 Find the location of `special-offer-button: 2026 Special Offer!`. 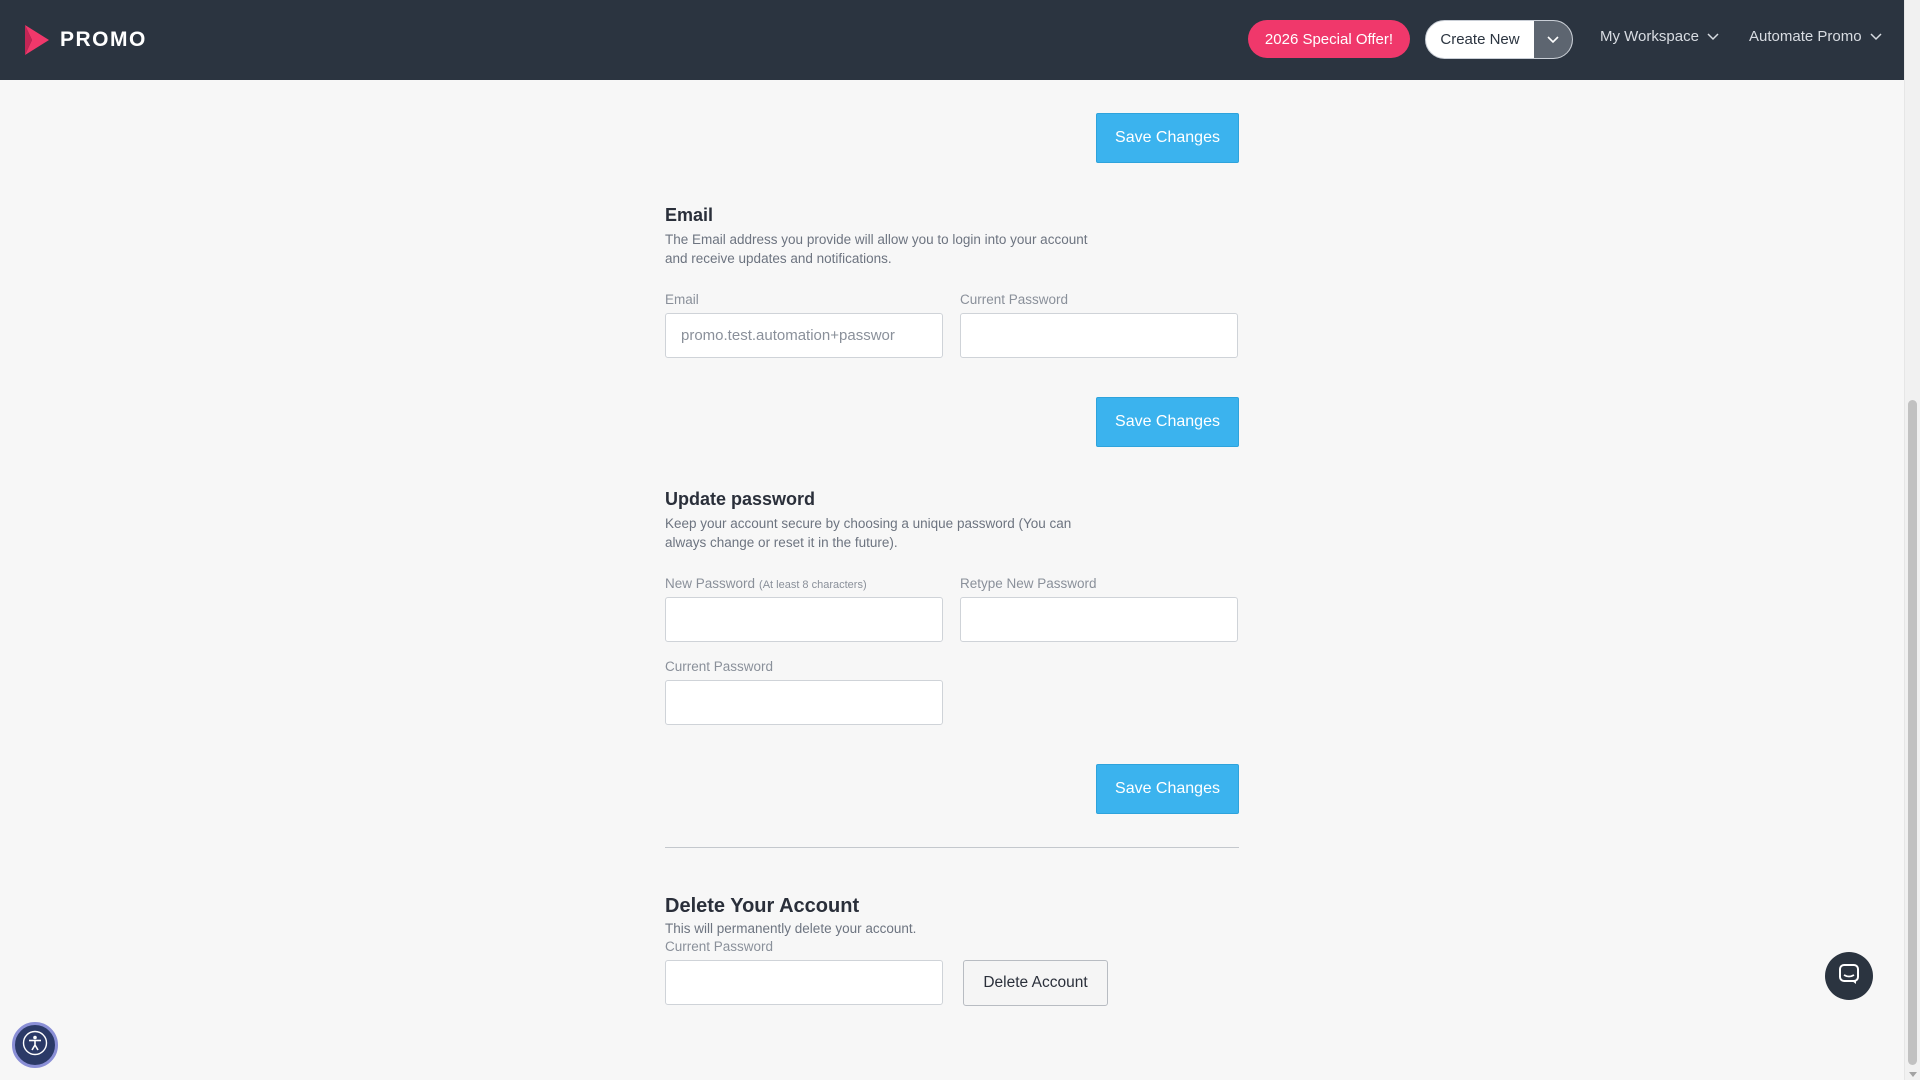

special-offer-button: 2026 Special Offer! is located at coordinates (1329, 39).